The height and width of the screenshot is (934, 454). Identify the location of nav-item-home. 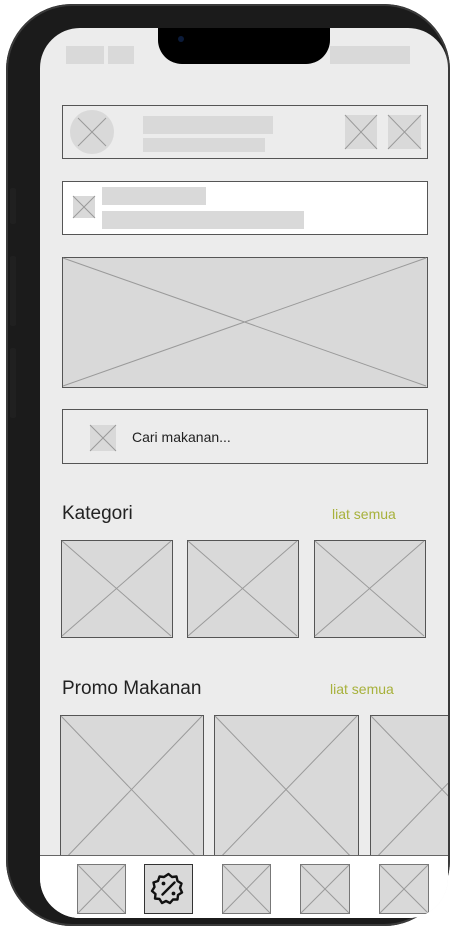
(101, 889).